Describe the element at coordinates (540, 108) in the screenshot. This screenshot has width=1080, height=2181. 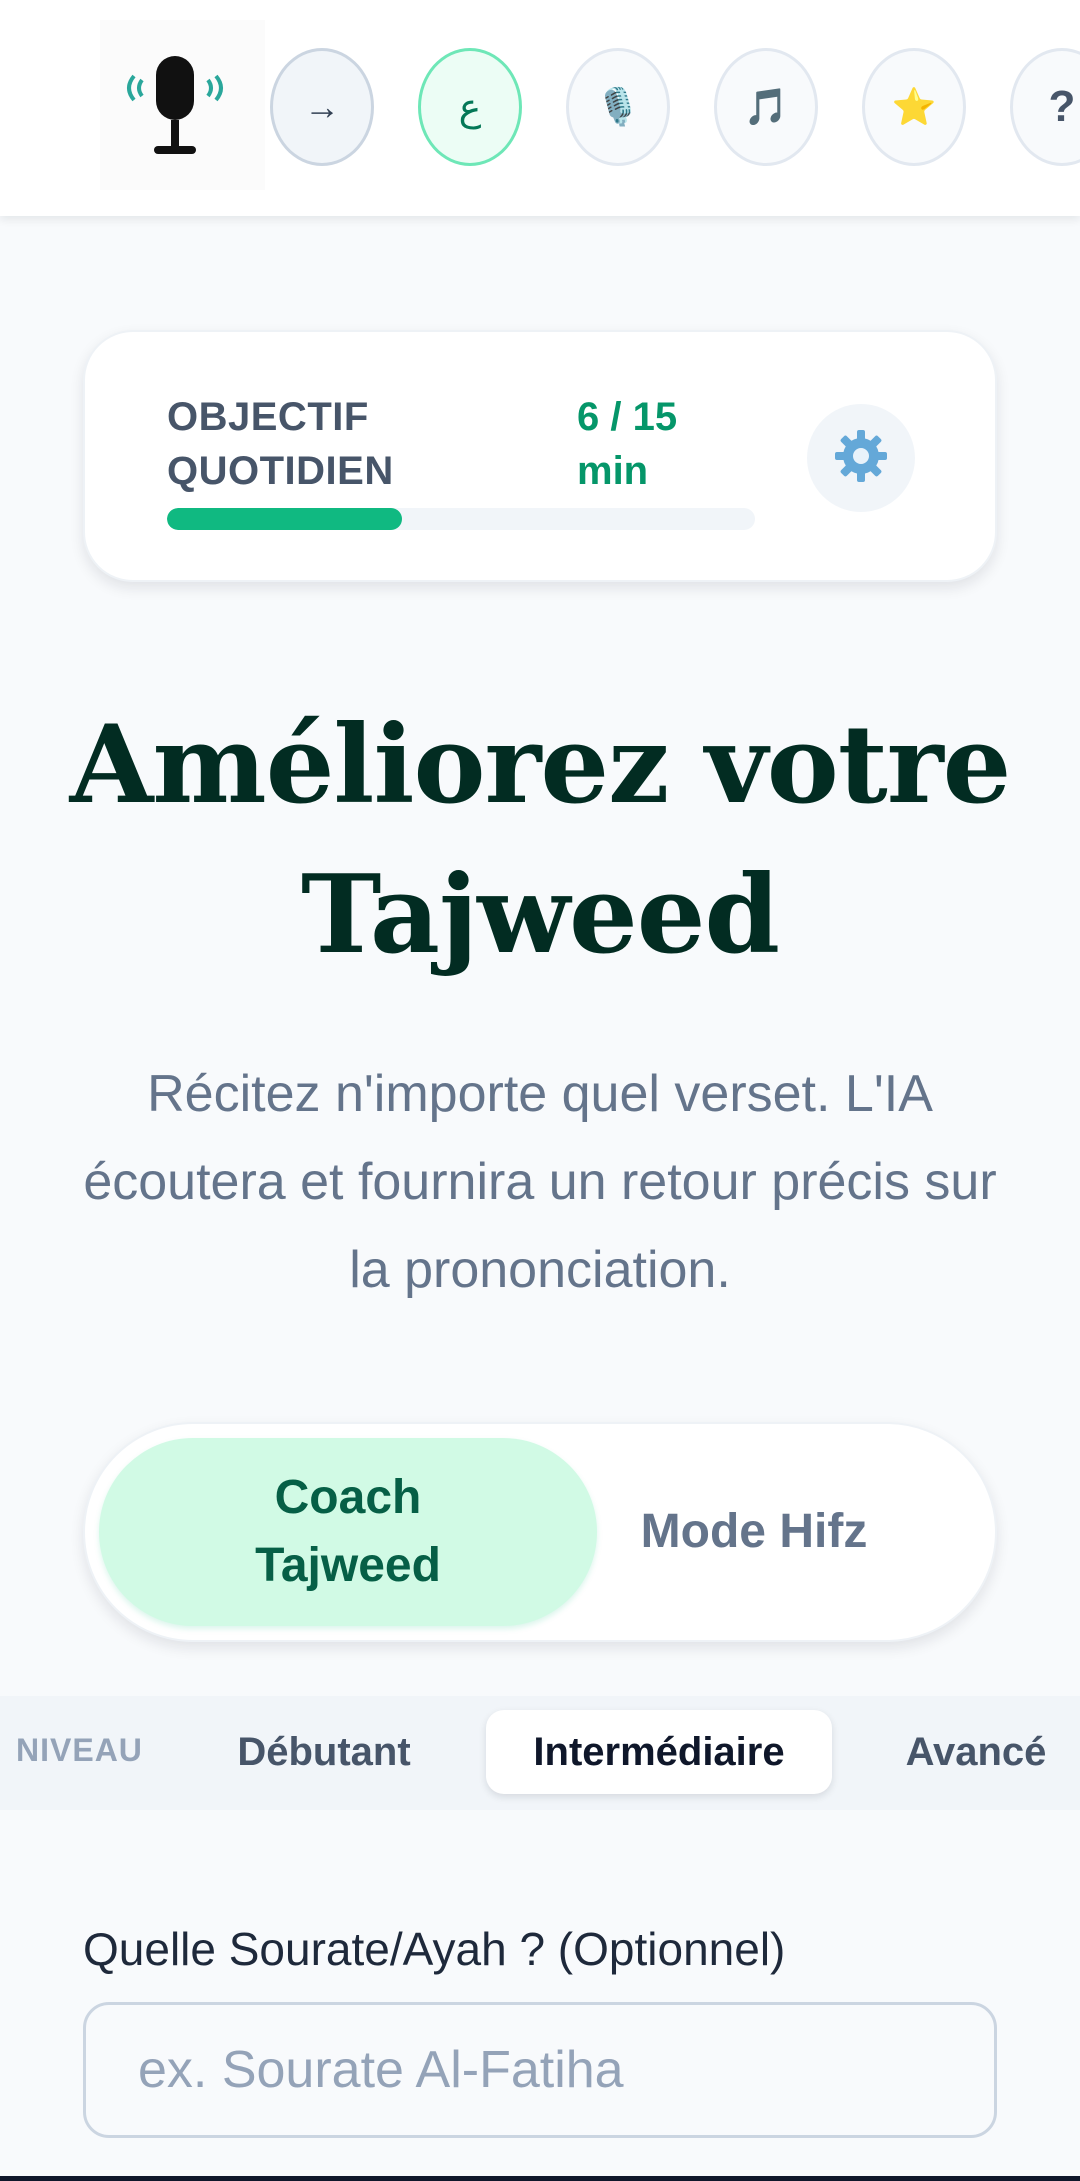
I see `top-toolbar: → ع 🎙️ 🎵 ⭐ ?` at that location.